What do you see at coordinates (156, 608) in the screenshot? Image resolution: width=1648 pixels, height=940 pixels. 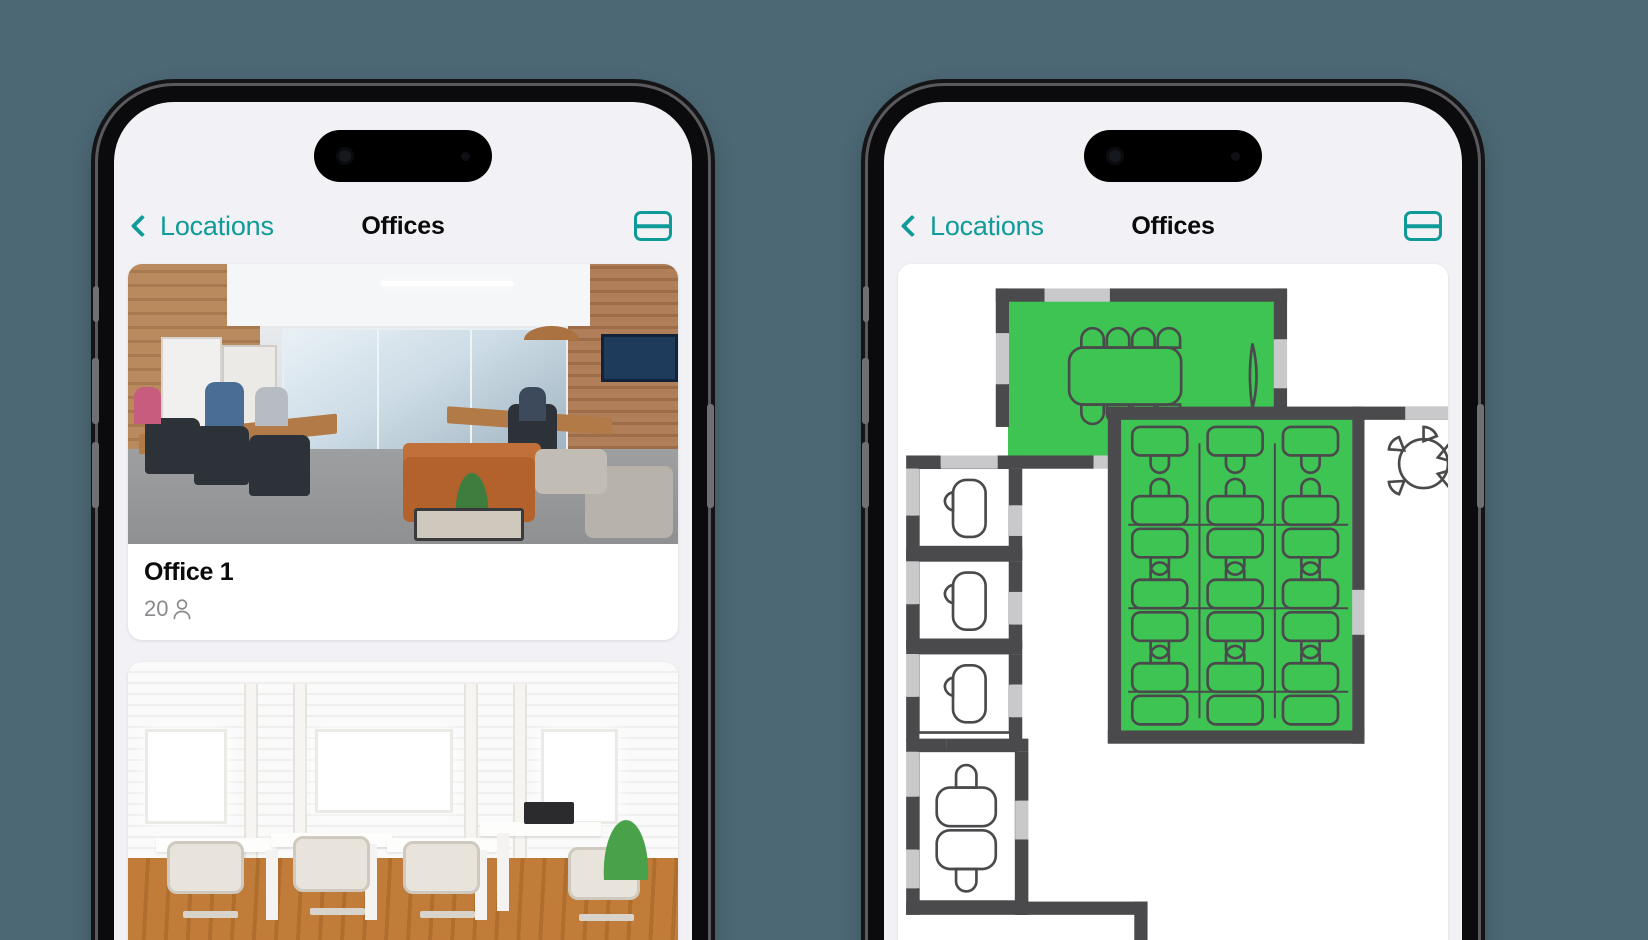 I see `capacity-value: 20` at bounding box center [156, 608].